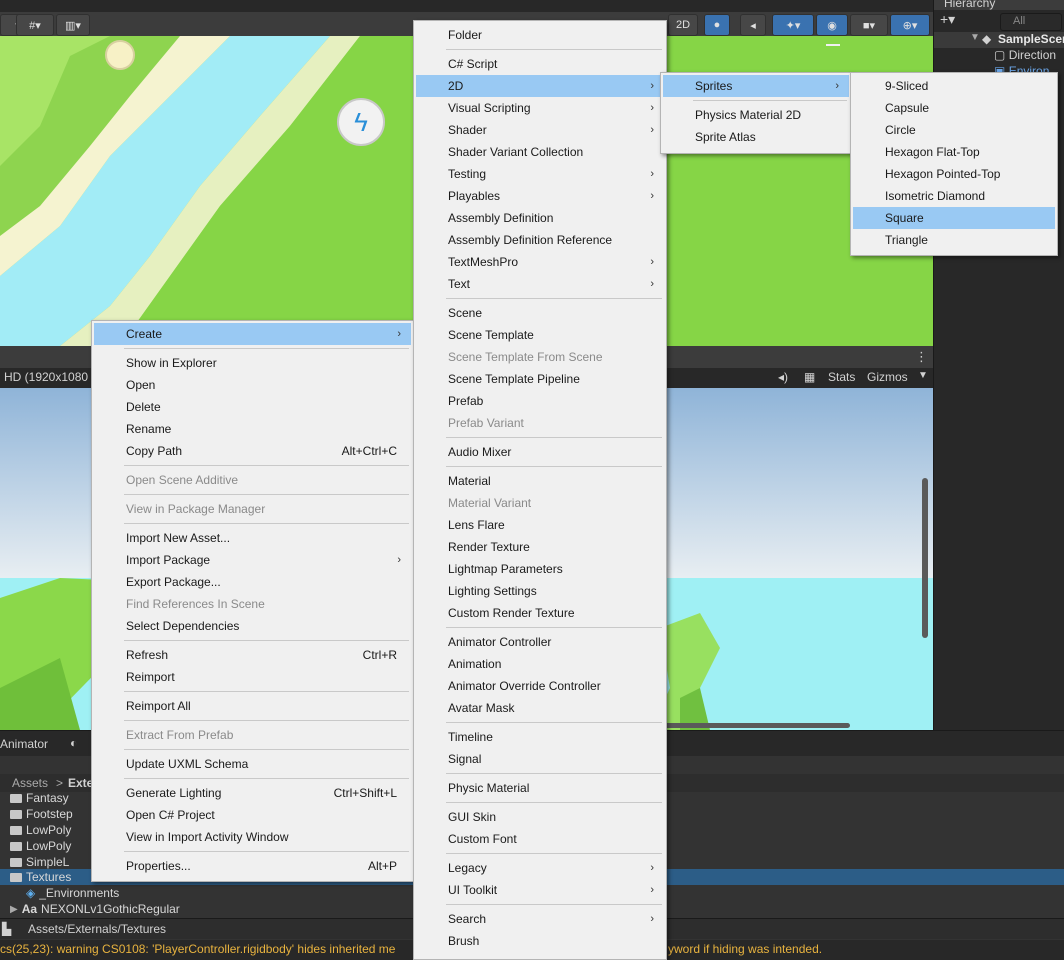 The image size is (1064, 960). I want to click on menu-item-import-package: Import Package ›, so click(252, 560).